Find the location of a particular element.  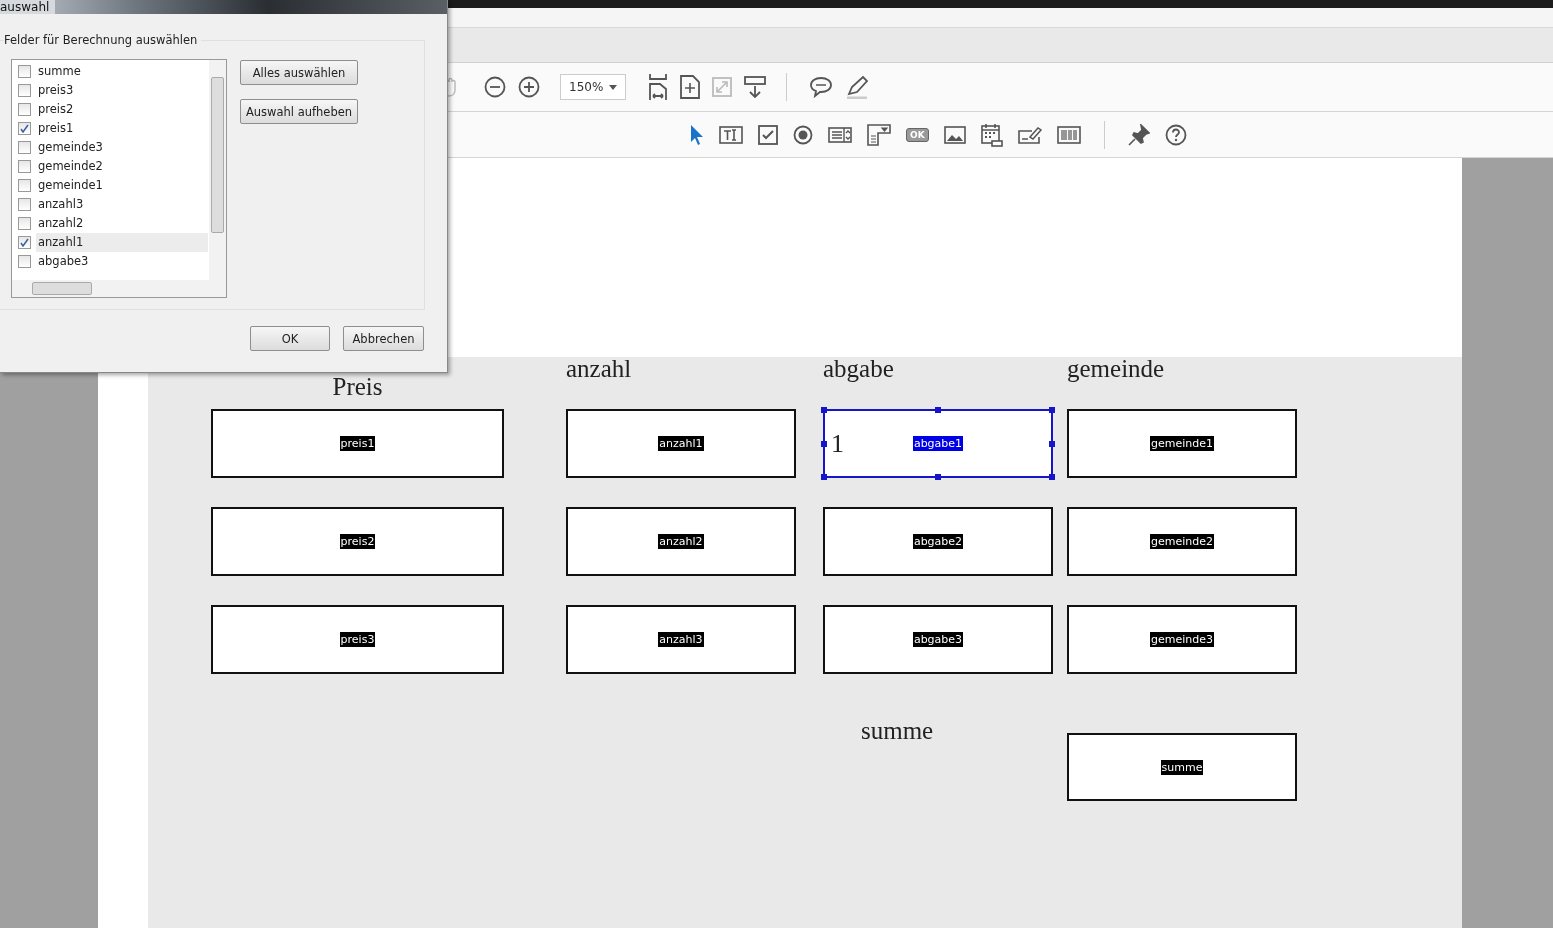

list-item: preis2 is located at coordinates (122, 109).